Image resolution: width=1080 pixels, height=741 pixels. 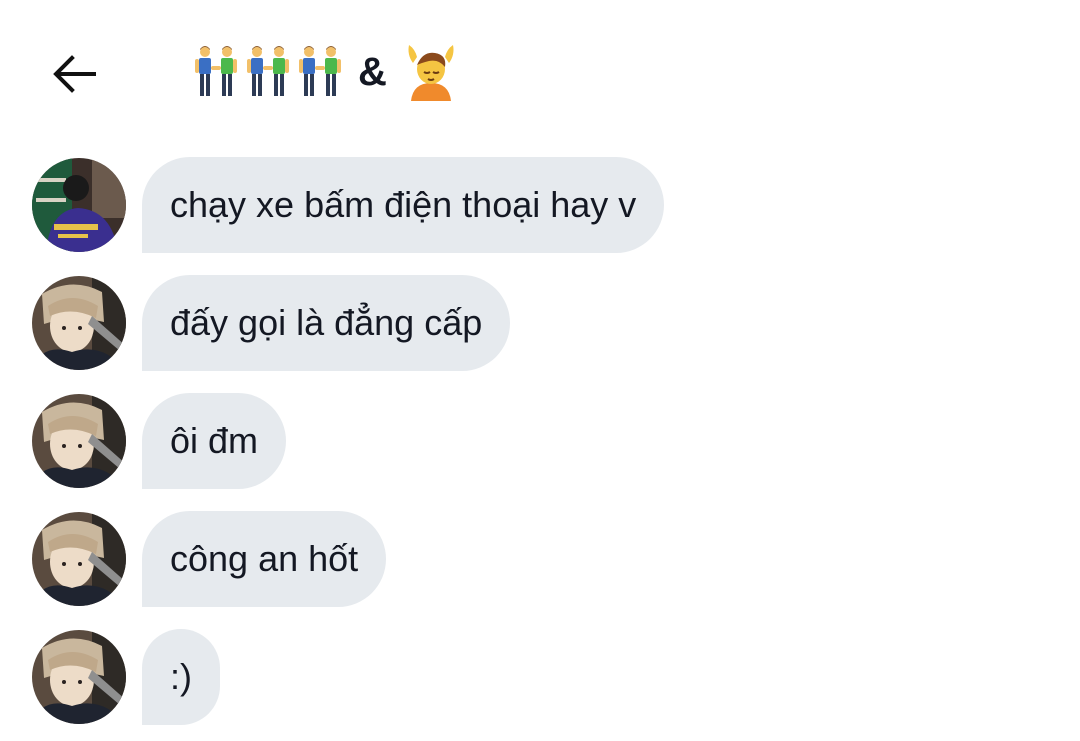 I want to click on message-bubble: chạy xe bấm điện thoại hay v, so click(x=403, y=205).